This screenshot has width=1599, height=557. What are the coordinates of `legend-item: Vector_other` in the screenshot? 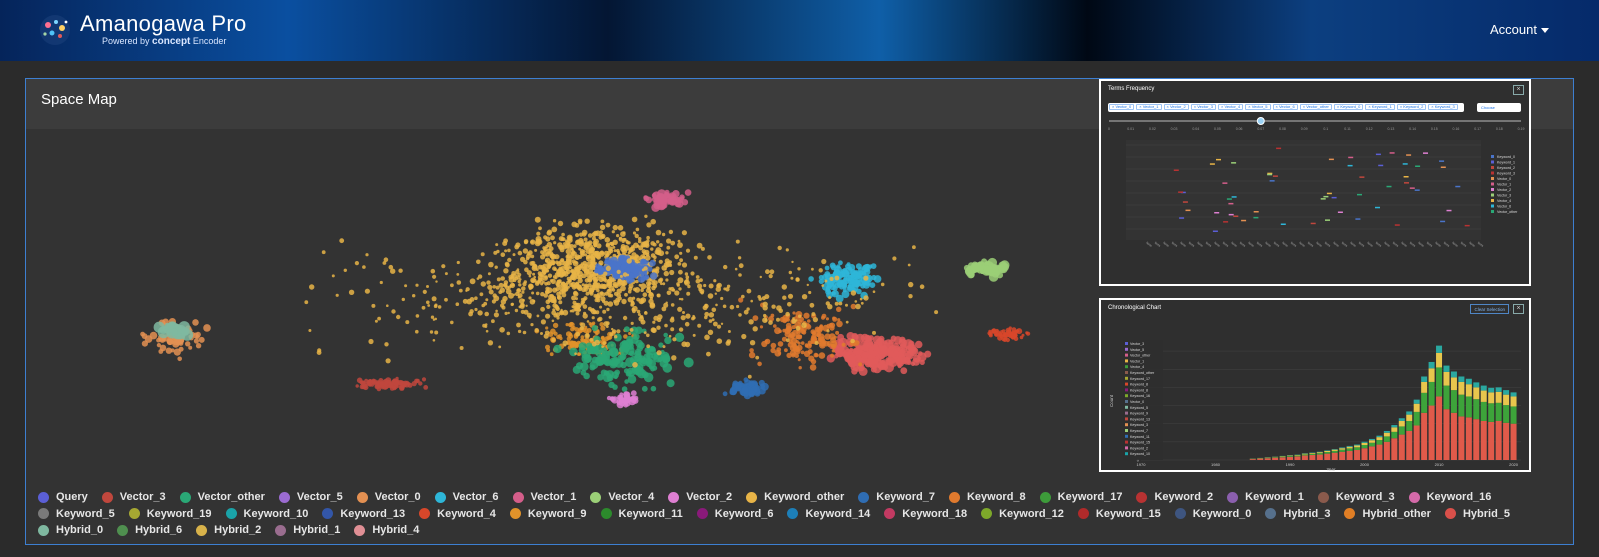 It's located at (222, 497).